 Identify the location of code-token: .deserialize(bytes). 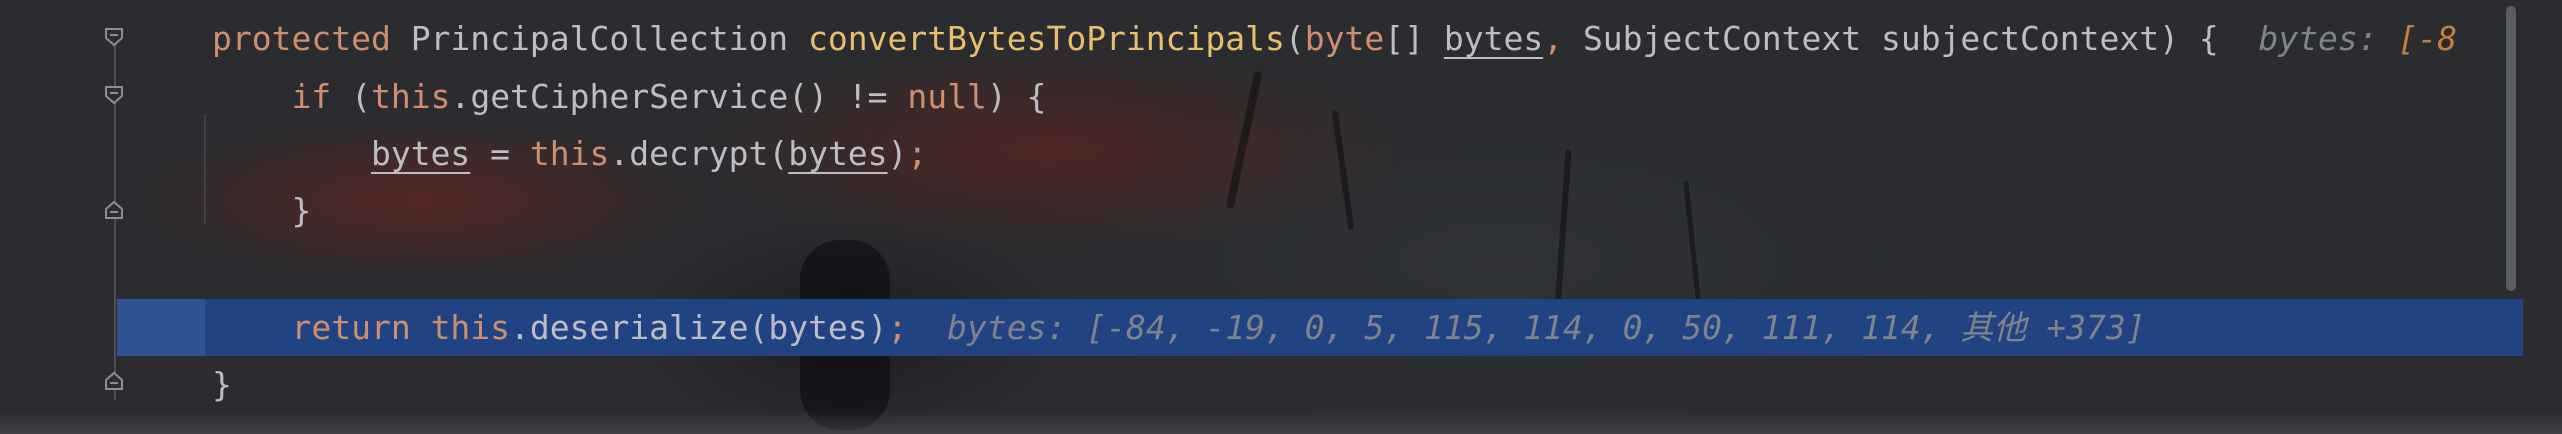
(699, 327).